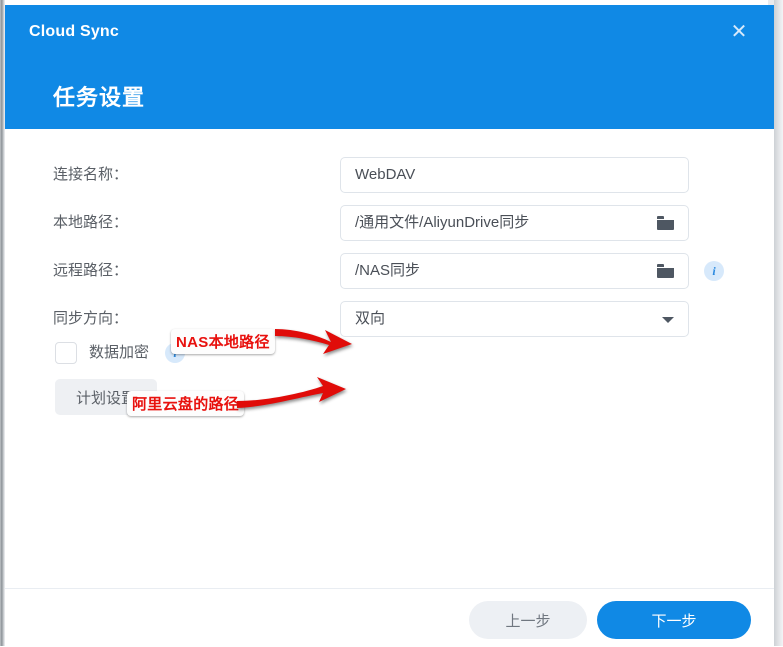 Image resolution: width=783 pixels, height=647 pixels. Describe the element at coordinates (674, 620) in the screenshot. I see `next-step-button: 下一步` at that location.